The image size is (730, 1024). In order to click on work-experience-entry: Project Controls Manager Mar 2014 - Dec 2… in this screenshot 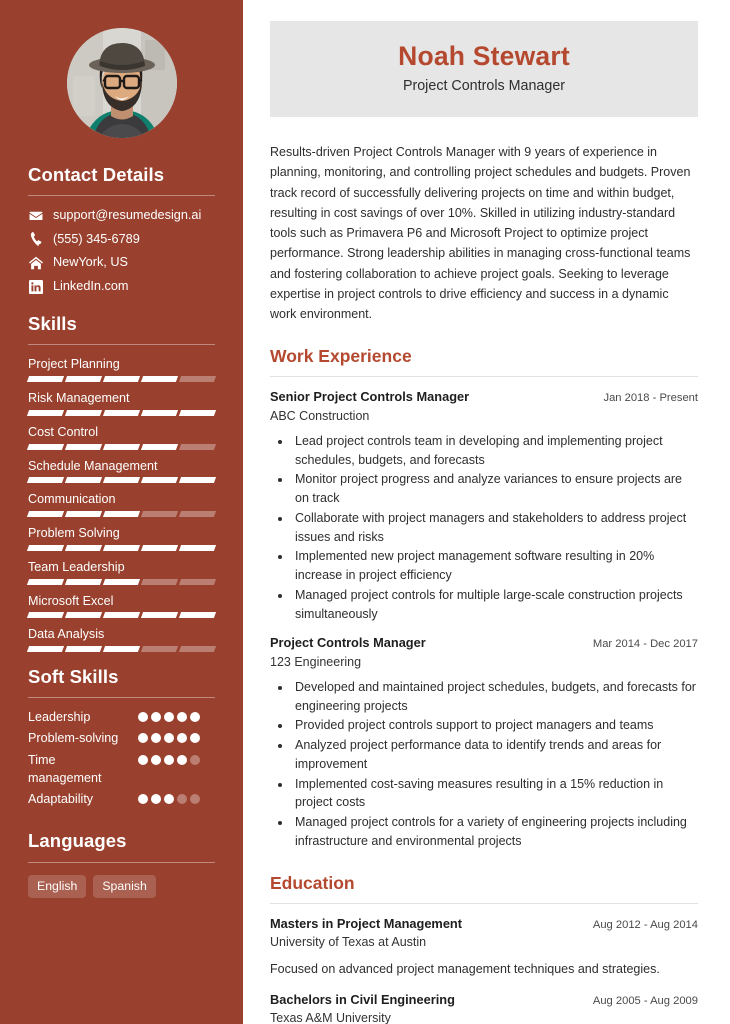, I will do `click(484, 742)`.